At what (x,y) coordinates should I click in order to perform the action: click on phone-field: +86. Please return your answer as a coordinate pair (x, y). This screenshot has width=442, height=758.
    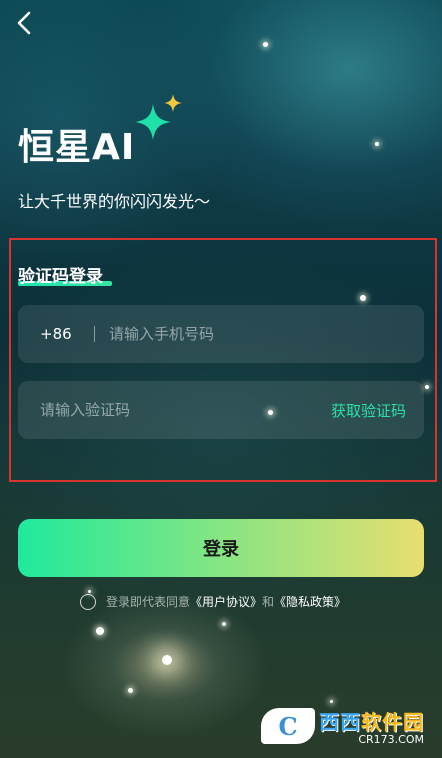
    Looking at the image, I should click on (221, 334).